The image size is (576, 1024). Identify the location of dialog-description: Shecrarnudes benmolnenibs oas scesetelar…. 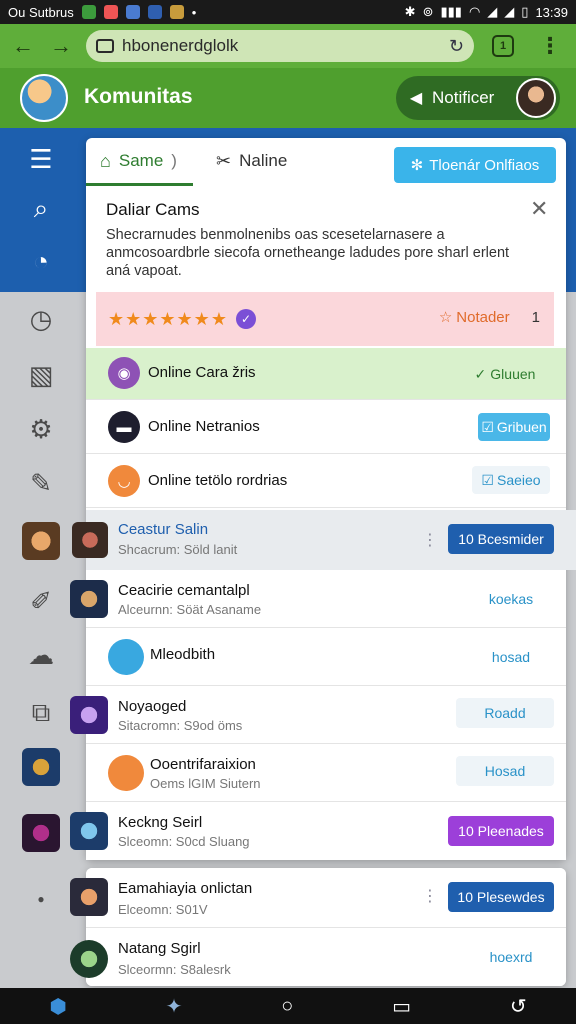
(308, 253).